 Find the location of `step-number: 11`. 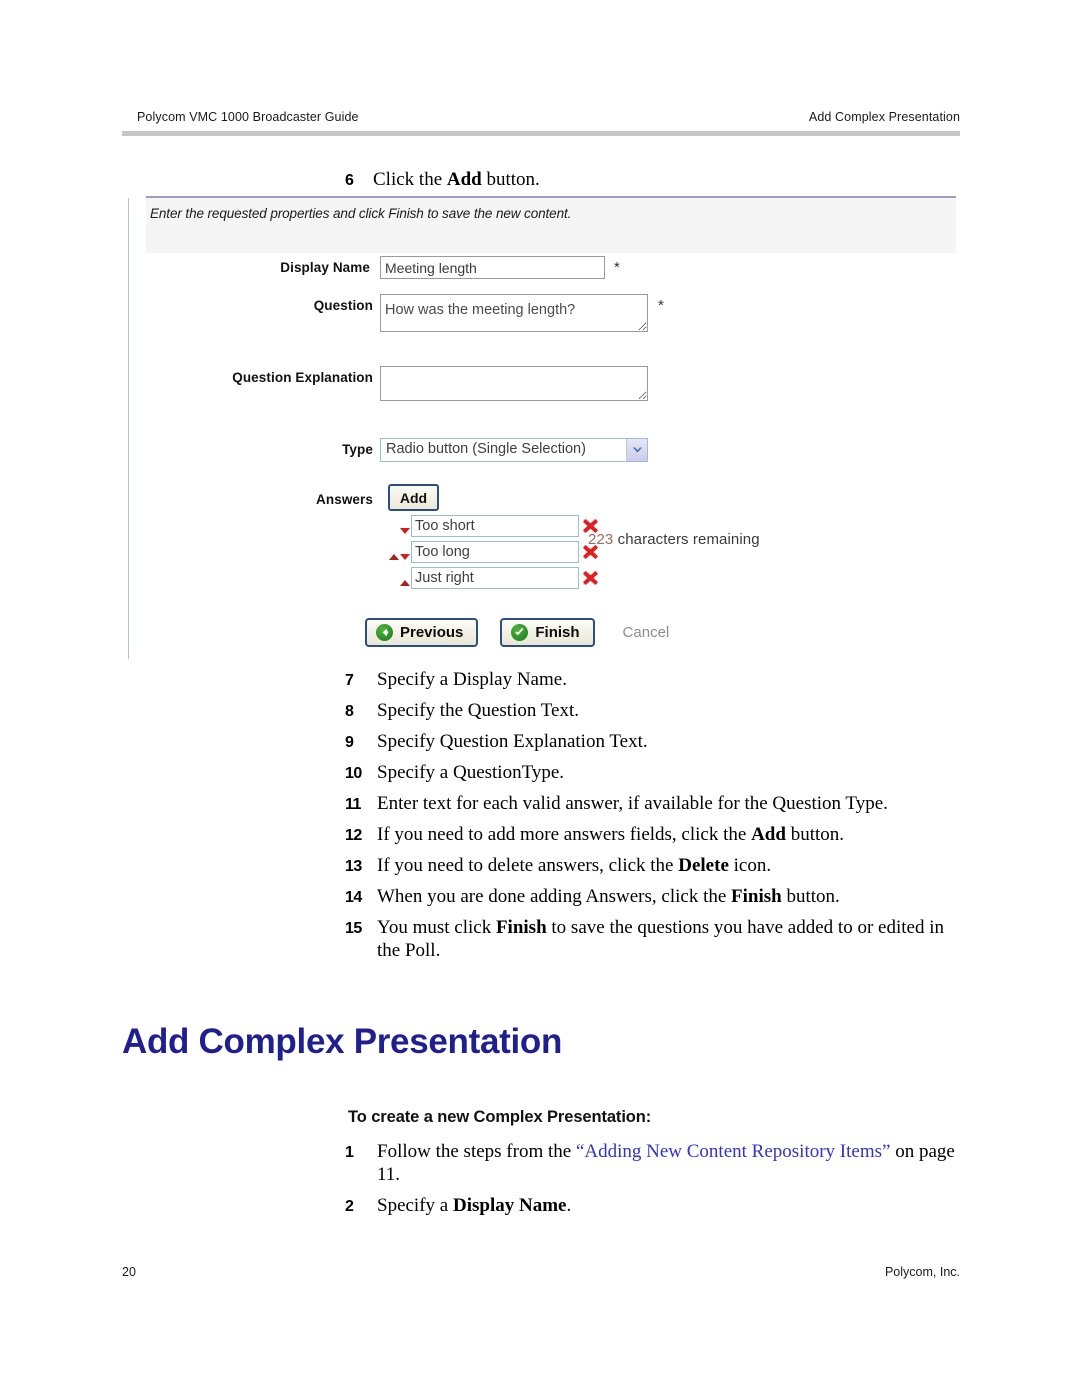

step-number: 11 is located at coordinates (353, 804).